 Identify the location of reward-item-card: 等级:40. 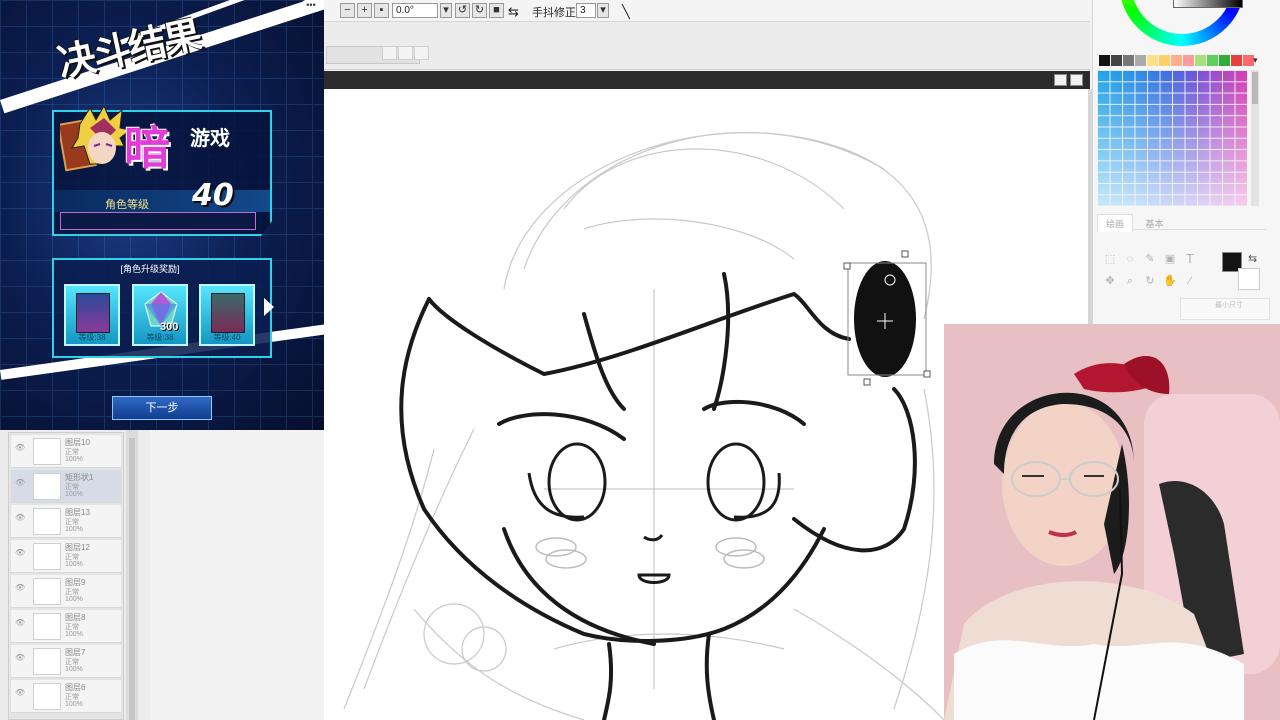
(227, 315).